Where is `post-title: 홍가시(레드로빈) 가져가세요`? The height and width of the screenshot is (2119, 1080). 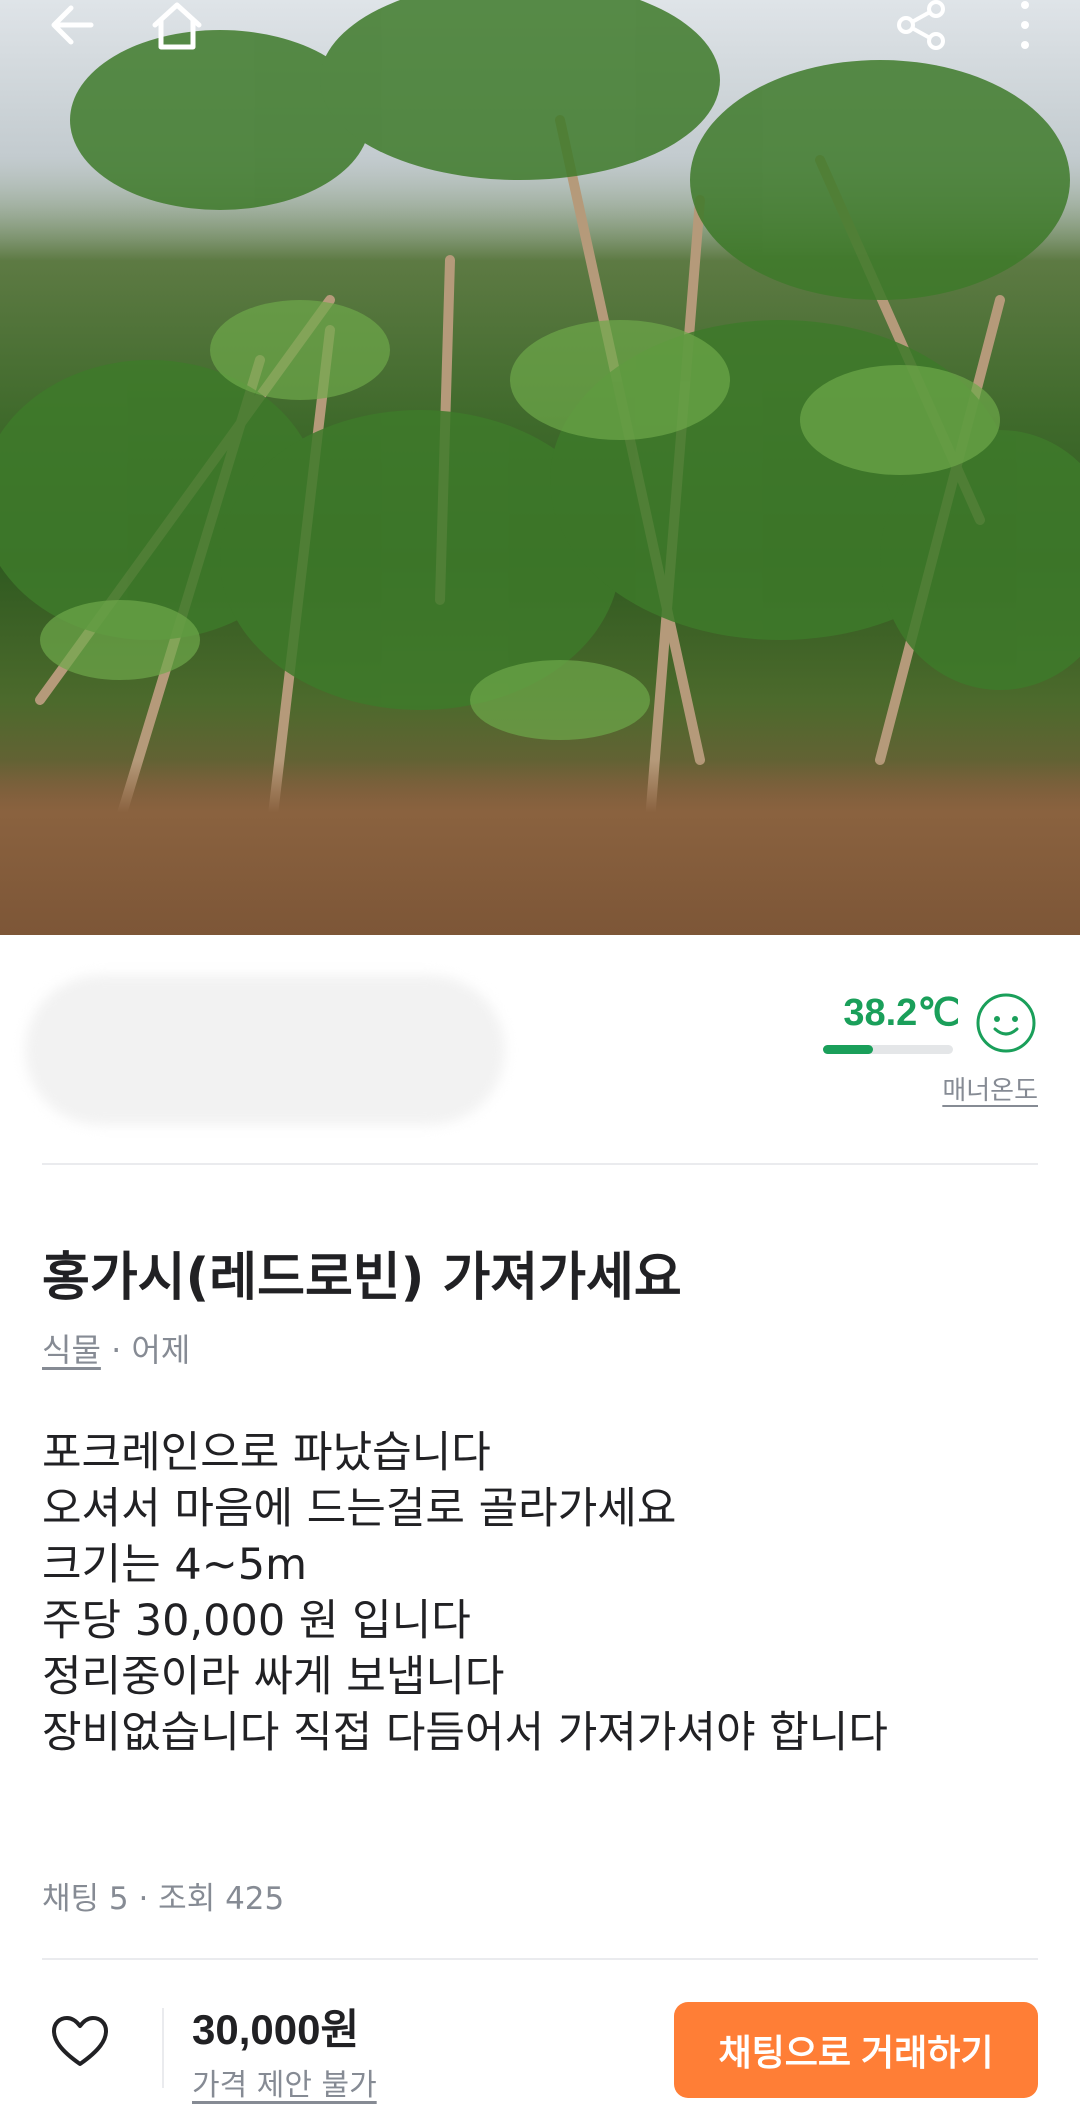 post-title: 홍가시(레드로빈) 가져가세요 is located at coordinates (362, 1278).